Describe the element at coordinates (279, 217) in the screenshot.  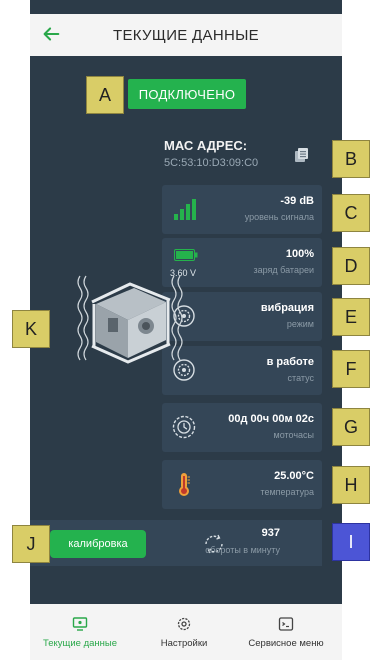
I see `signal-label: уровень сигнала` at that location.